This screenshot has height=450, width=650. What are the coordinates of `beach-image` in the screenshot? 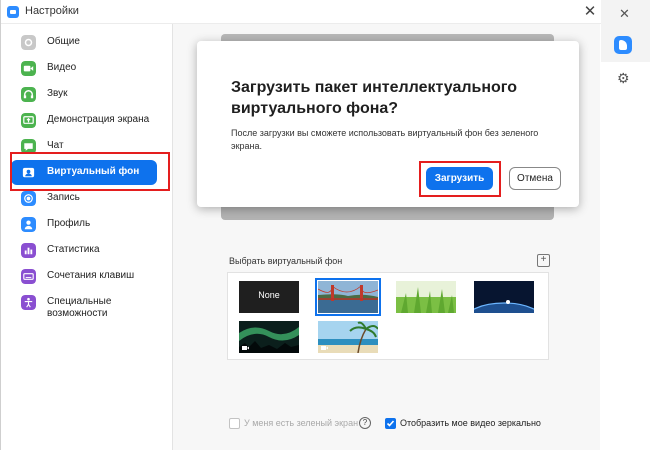 It's located at (348, 337).